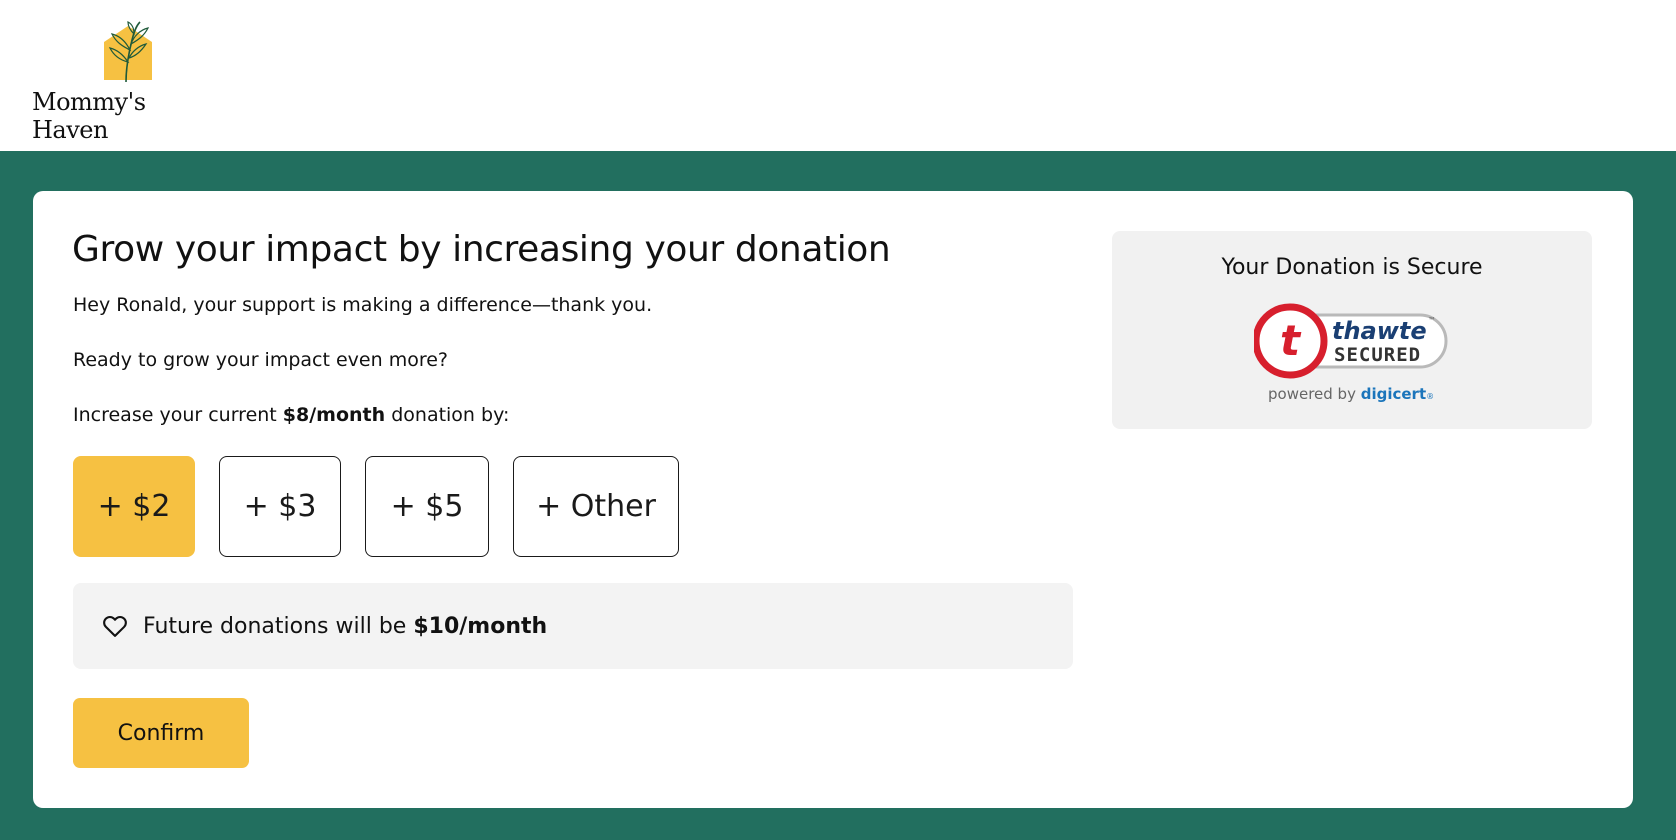  I want to click on amount-option-5-button: + $5, so click(427, 506).